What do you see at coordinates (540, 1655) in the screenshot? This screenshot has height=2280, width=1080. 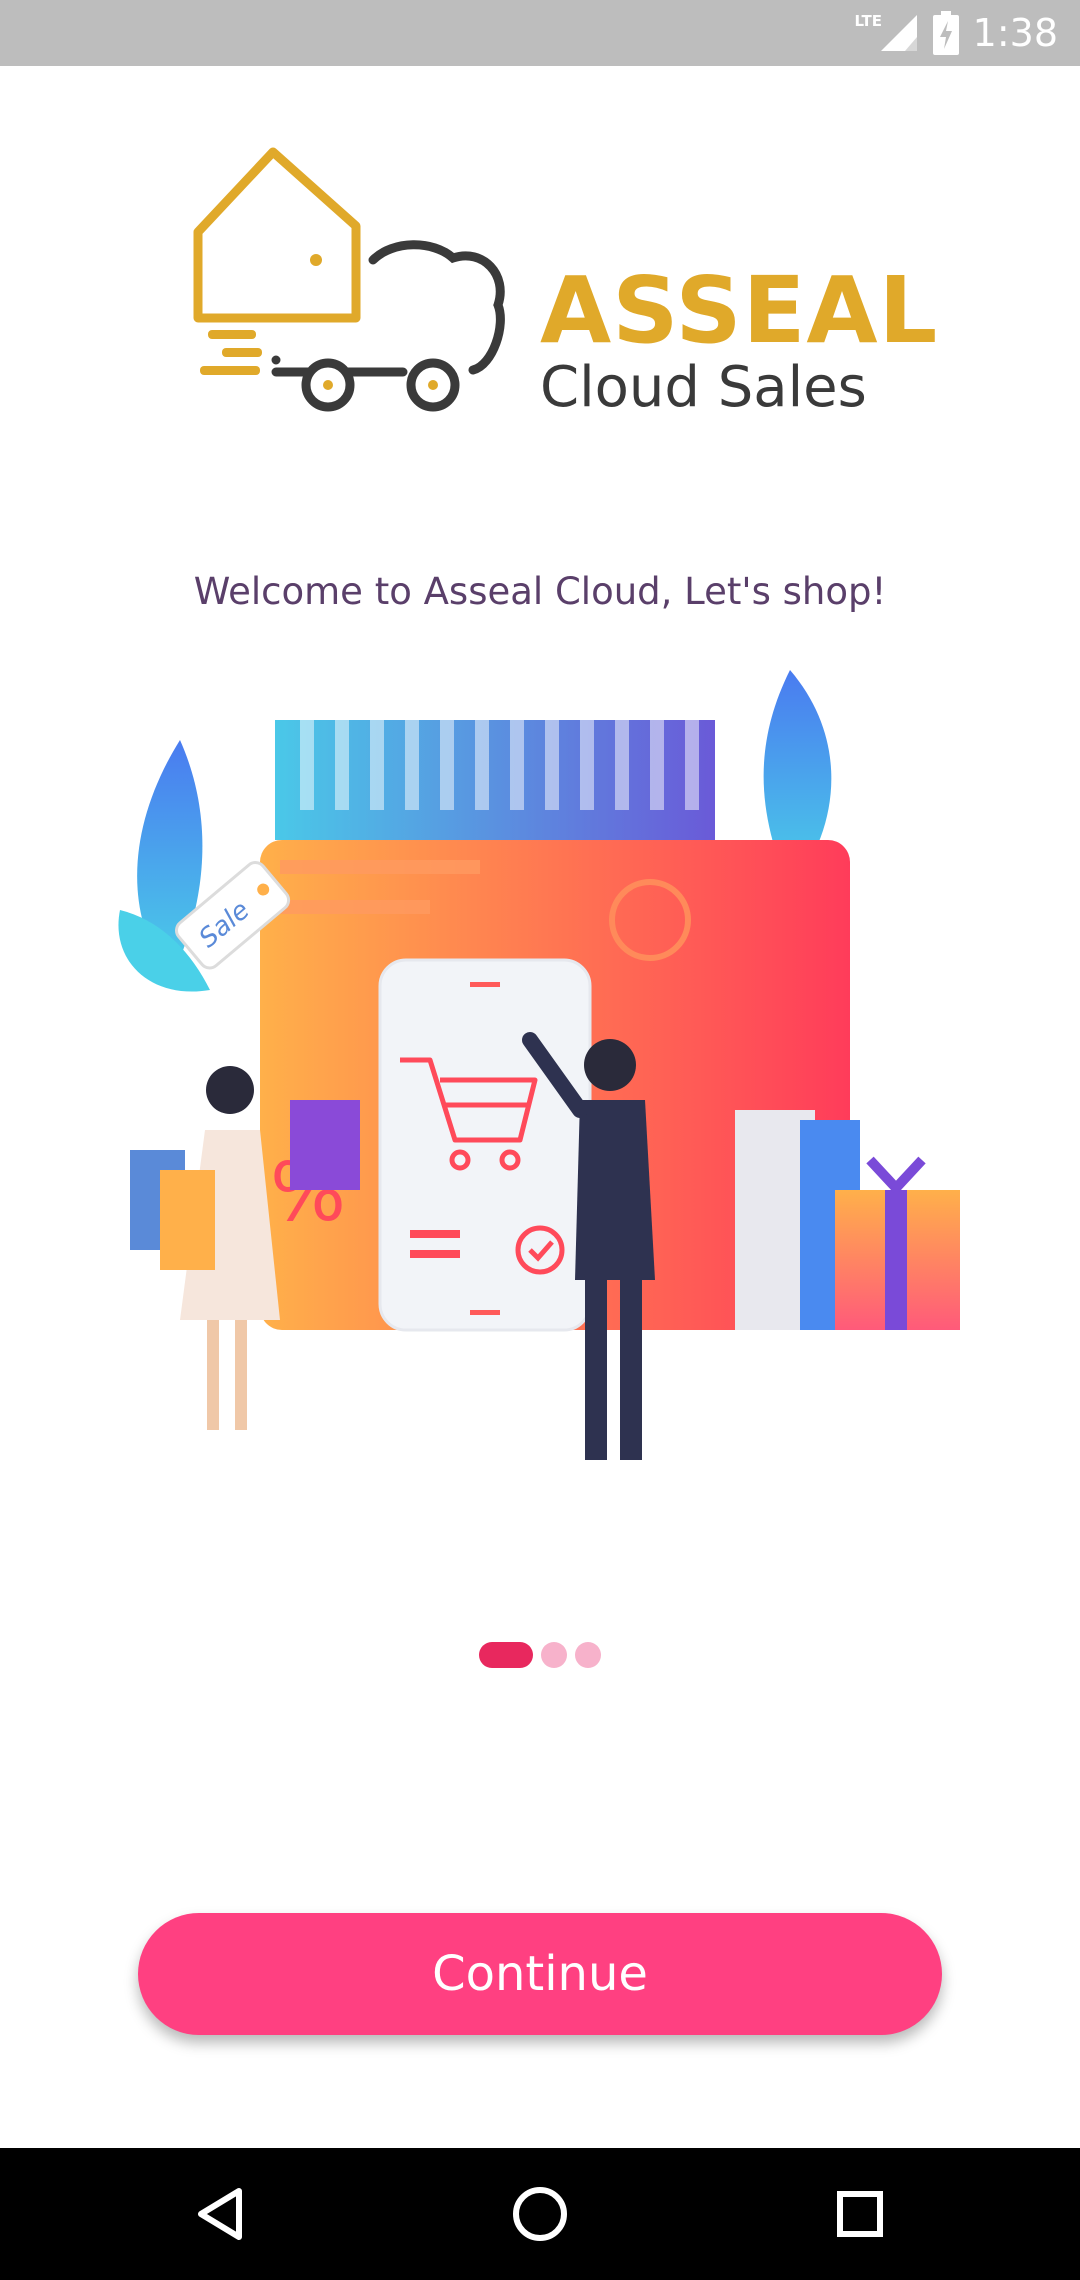 I see `page-indicator` at bounding box center [540, 1655].